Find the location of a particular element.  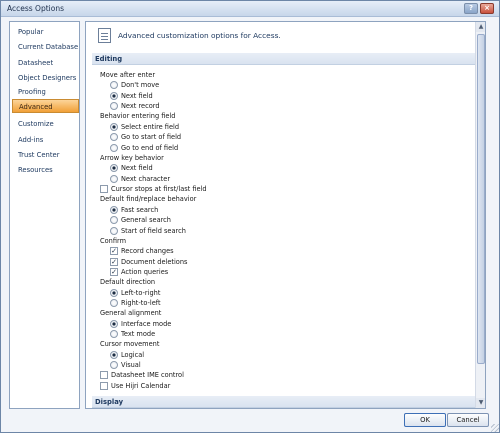

group-label-arrow-key-behavior: Arrow key behavior is located at coordinates (132, 158).